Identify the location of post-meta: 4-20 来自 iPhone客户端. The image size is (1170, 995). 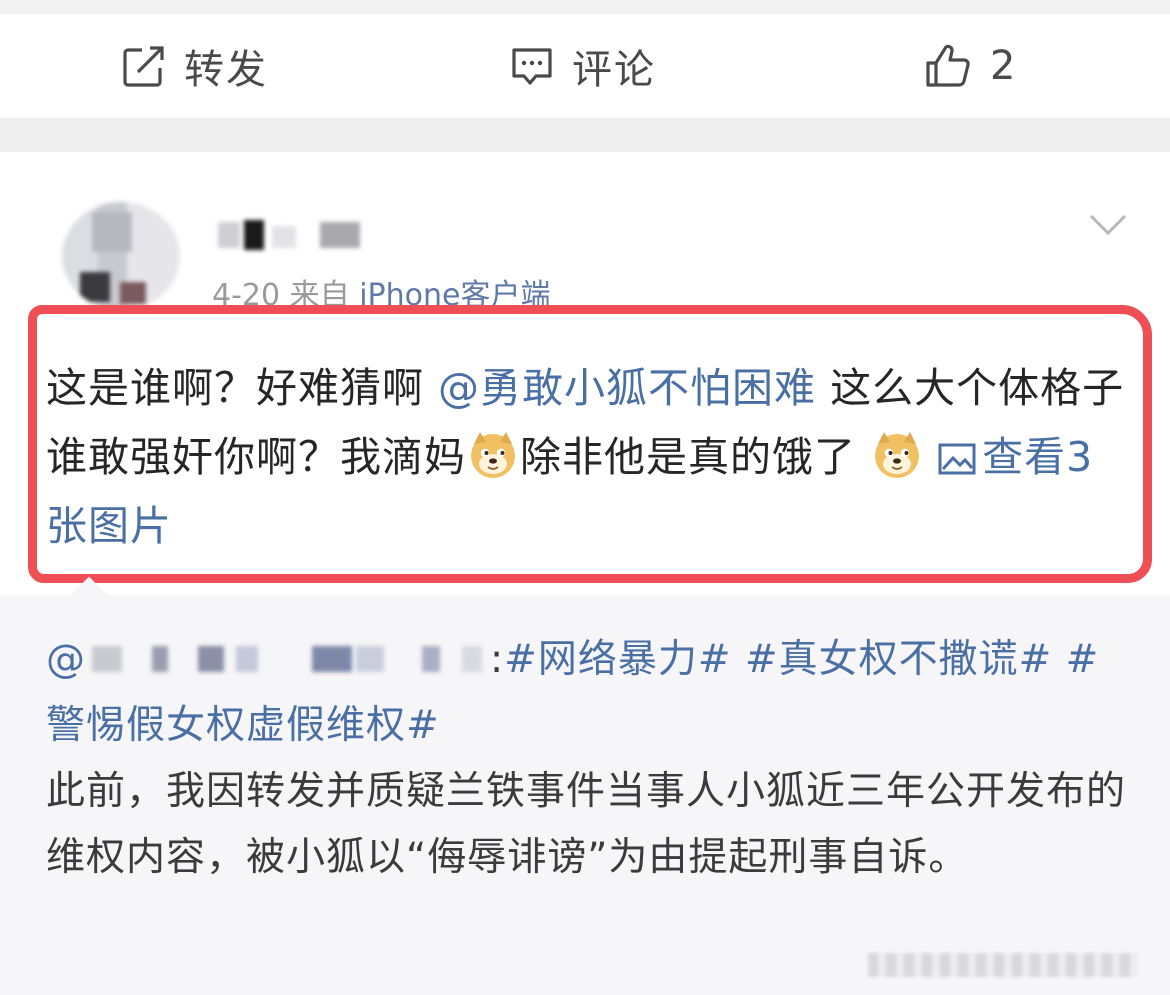
(381, 292).